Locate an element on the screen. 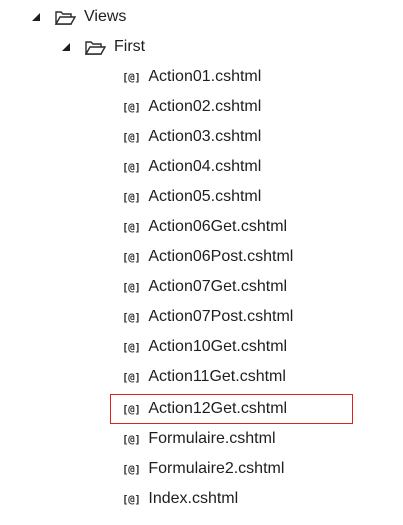 The image size is (403, 525). tree-node-label: First is located at coordinates (130, 46).